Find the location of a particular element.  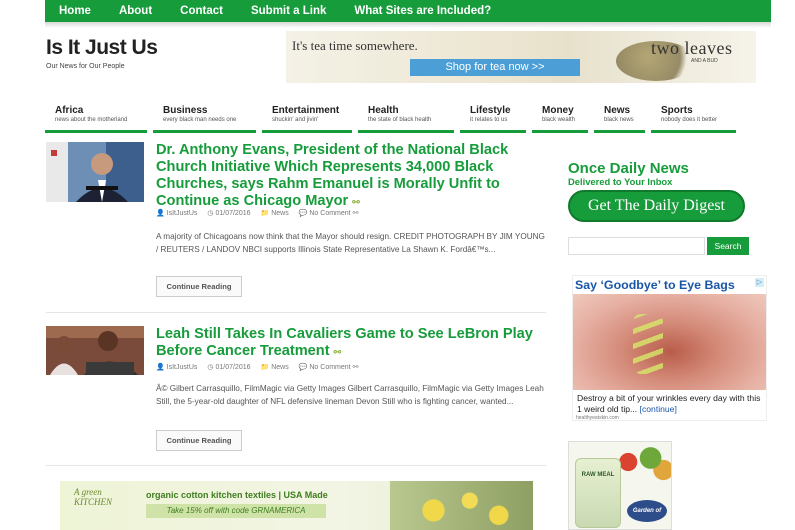

category-name: Sports is located at coordinates (677, 110).